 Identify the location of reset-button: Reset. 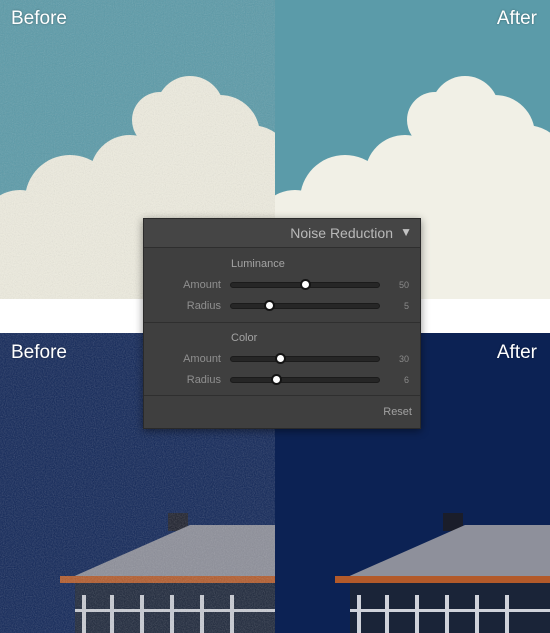
(397, 412).